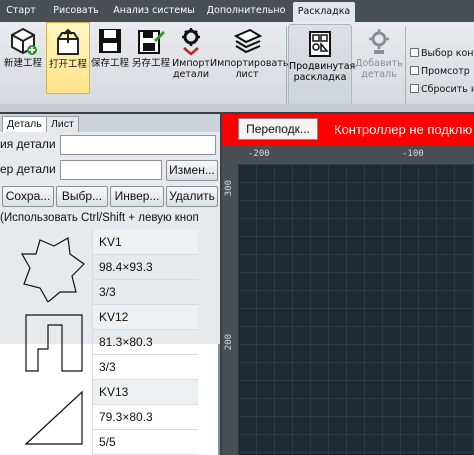 Image resolution: width=474 pixels, height=455 pixels. I want to click on part-quantity: 5/5, so click(145, 442).